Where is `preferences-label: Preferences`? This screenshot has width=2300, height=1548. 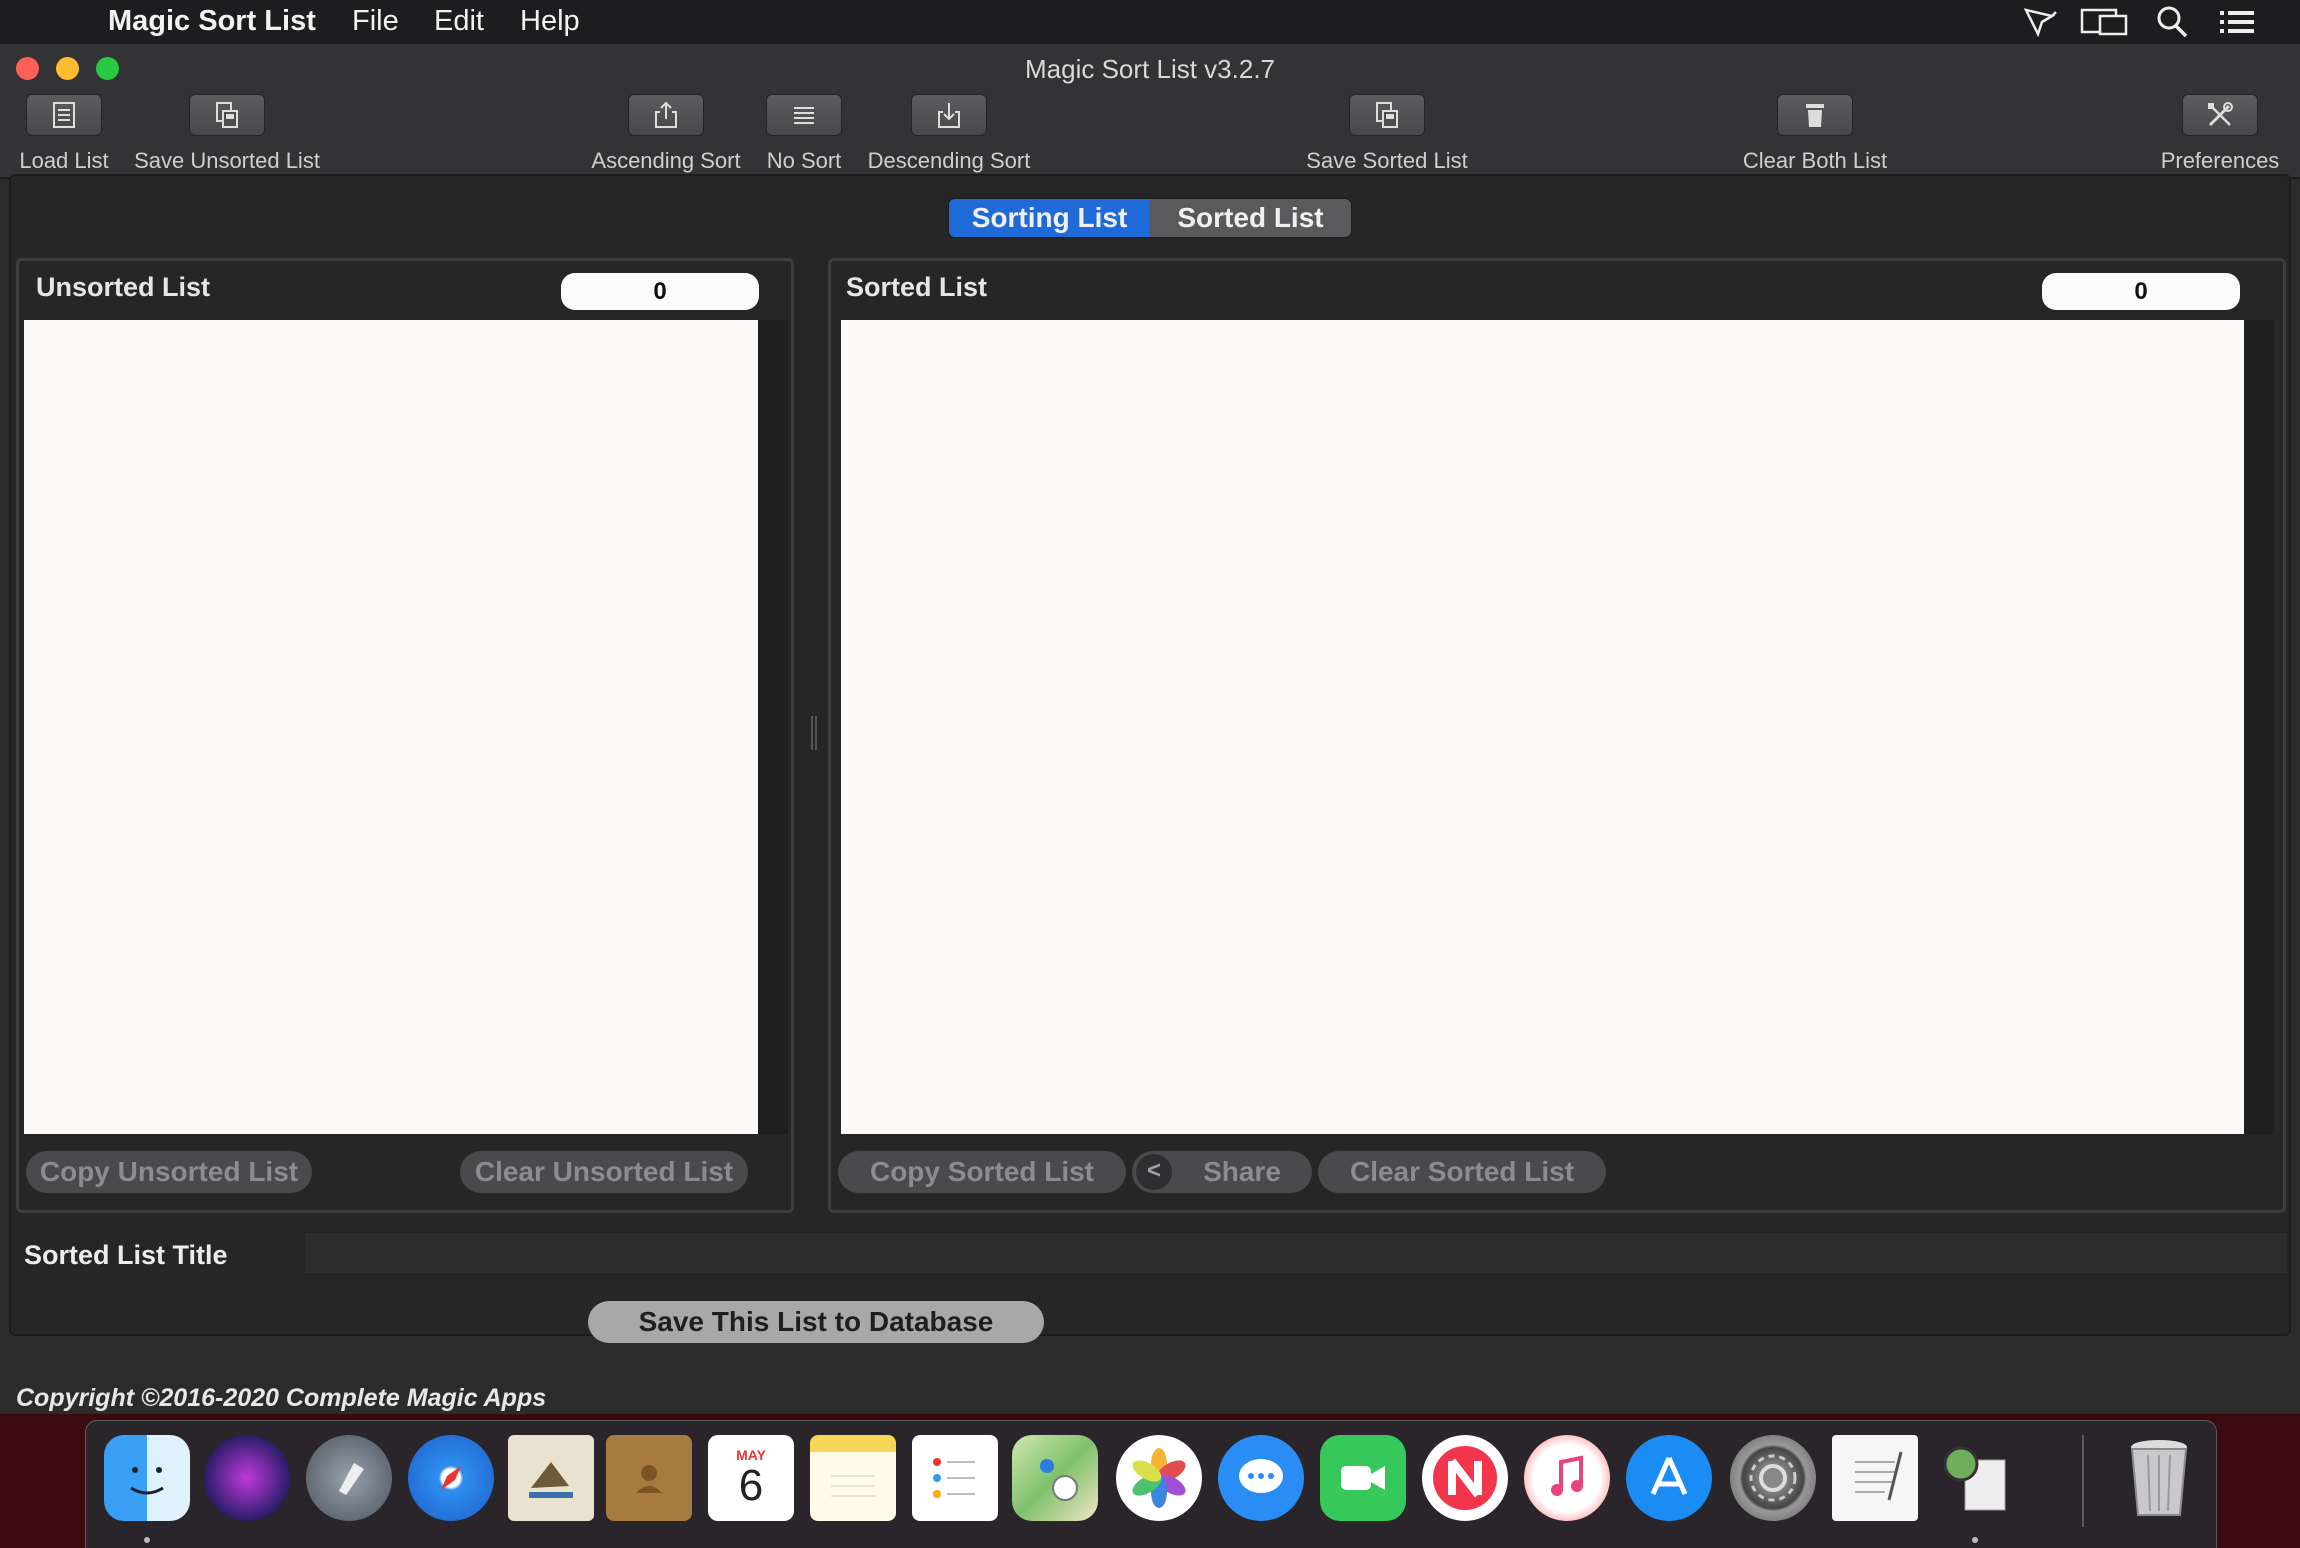 preferences-label: Preferences is located at coordinates (2220, 160).